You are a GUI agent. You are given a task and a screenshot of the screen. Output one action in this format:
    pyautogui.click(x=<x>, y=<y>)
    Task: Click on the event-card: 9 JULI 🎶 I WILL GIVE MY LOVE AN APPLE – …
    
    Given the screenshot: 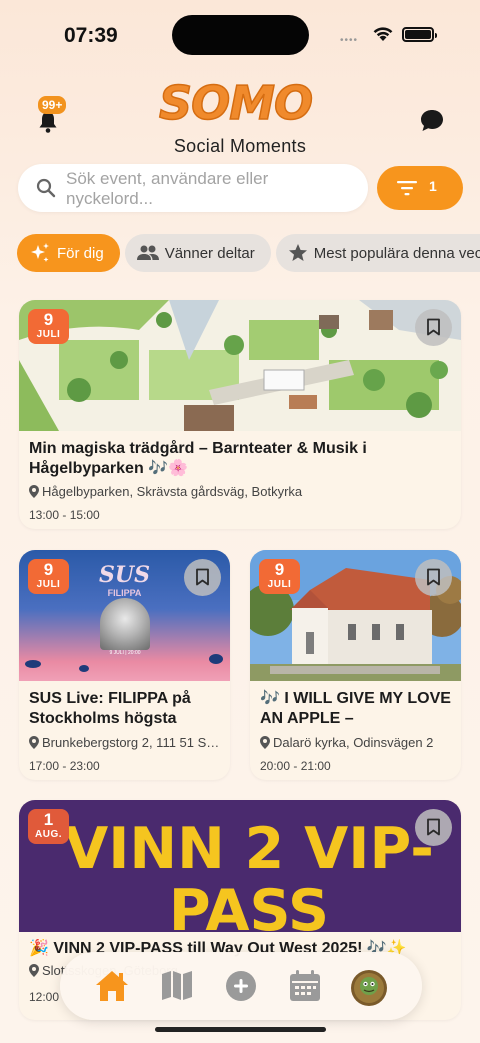 What is the action you would take?
    pyautogui.click(x=355, y=665)
    